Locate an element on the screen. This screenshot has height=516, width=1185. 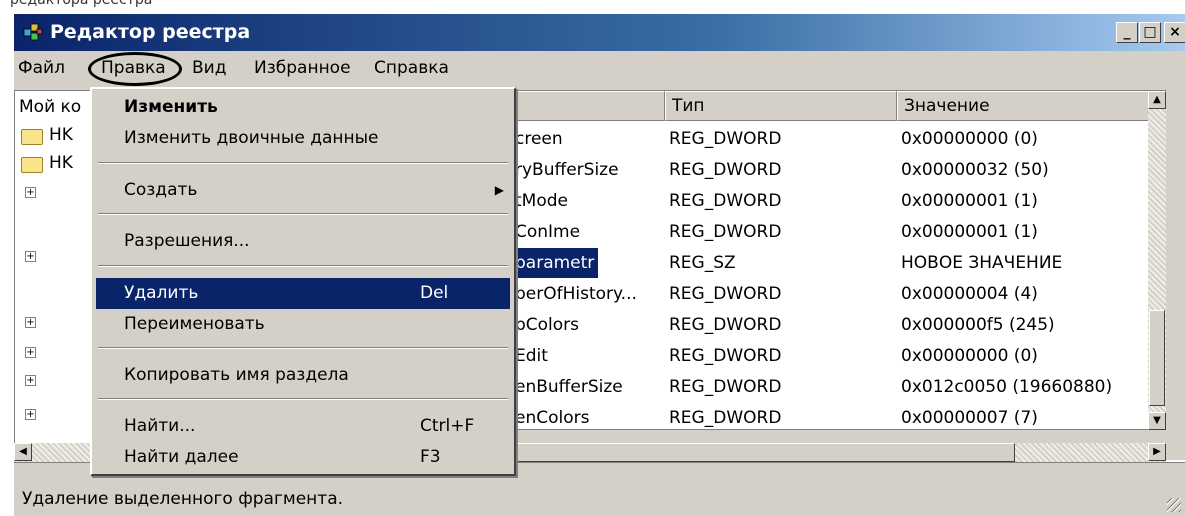
column-header-type: Тип is located at coordinates (781, 106).